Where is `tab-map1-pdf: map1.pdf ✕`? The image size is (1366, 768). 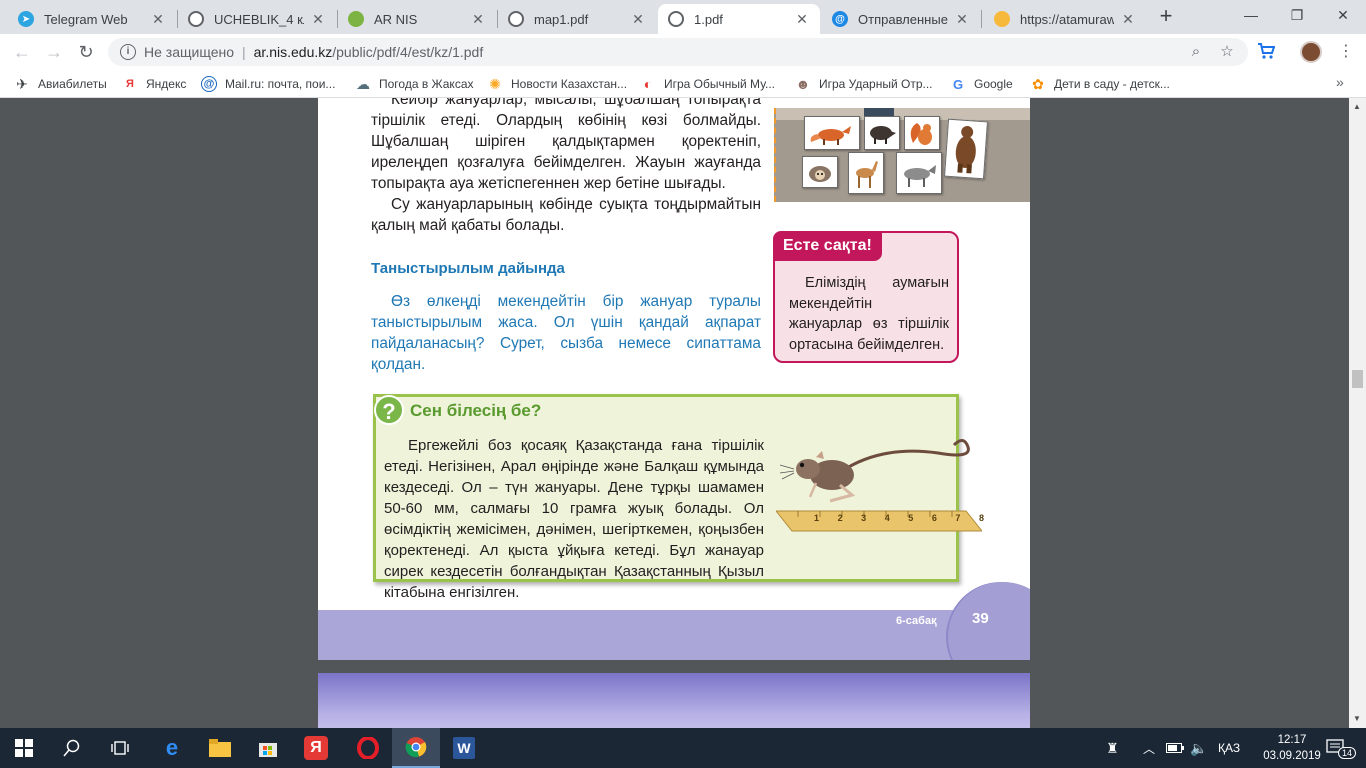 tab-map1-pdf: map1.pdf ✕ is located at coordinates (577, 19).